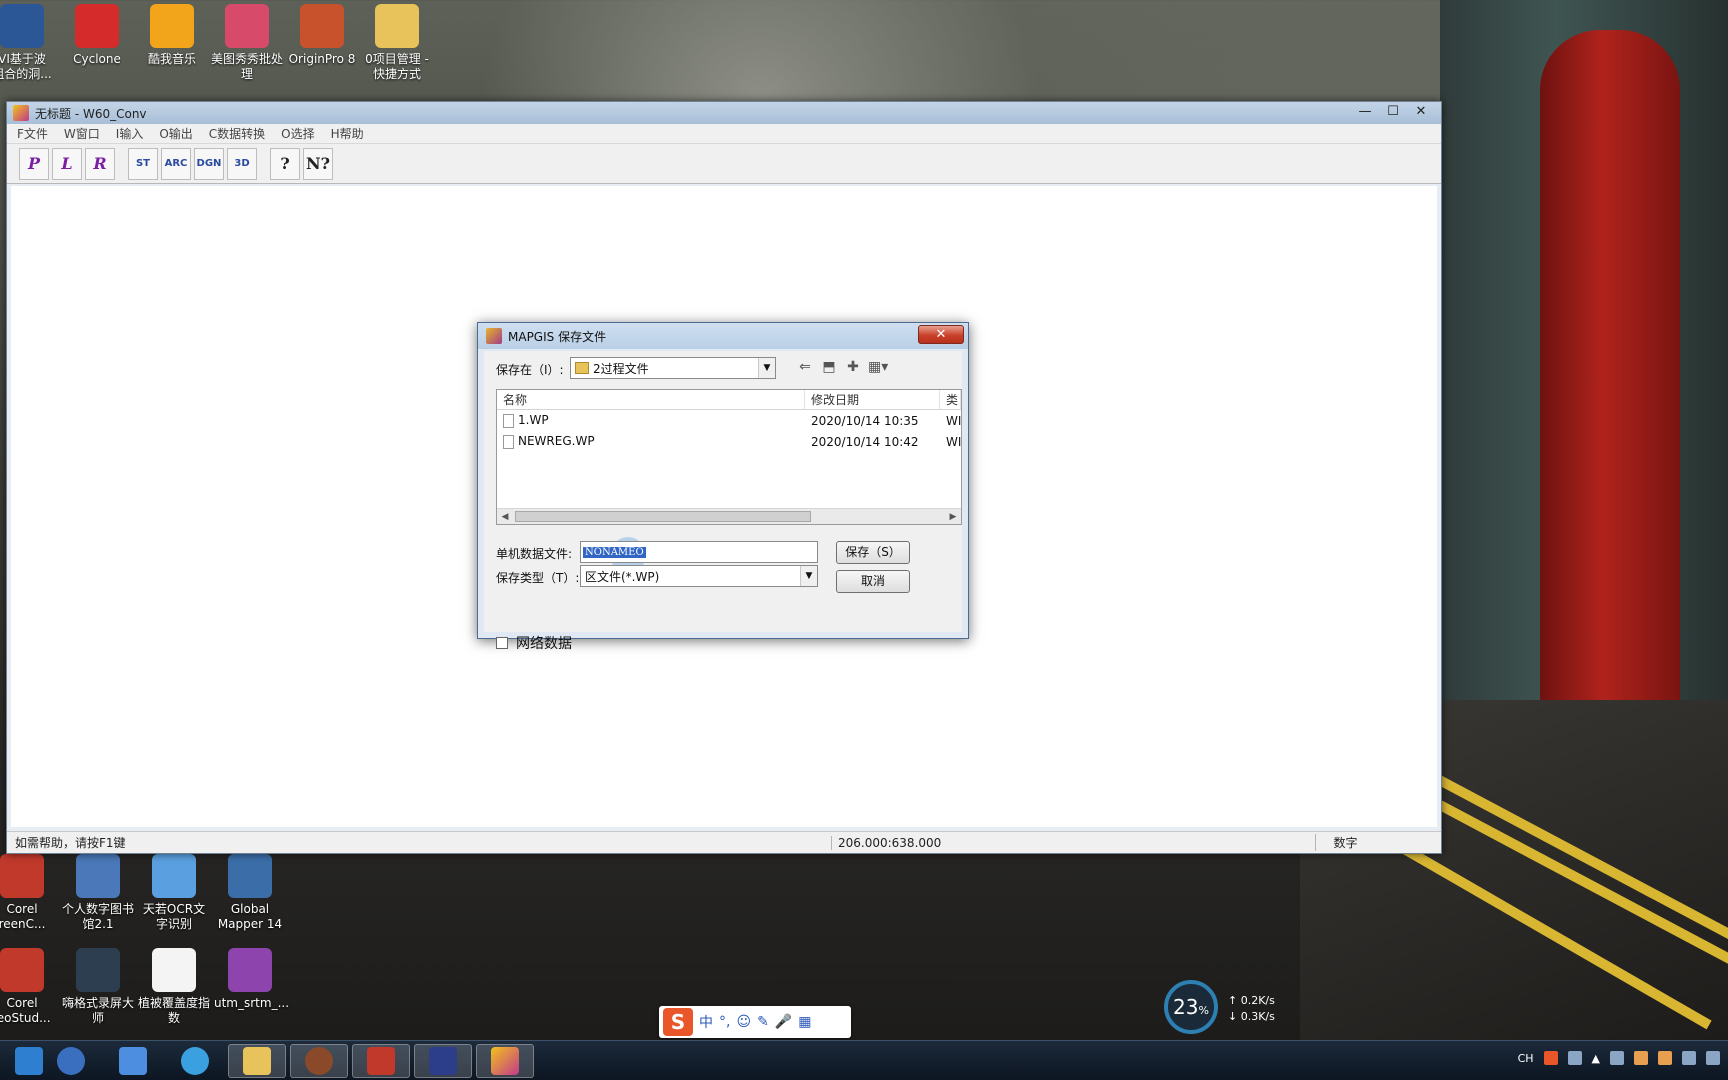 The image size is (1728, 1080). Describe the element at coordinates (783, 1022) in the screenshot. I see `ime-voice-icon: 🎤` at that location.